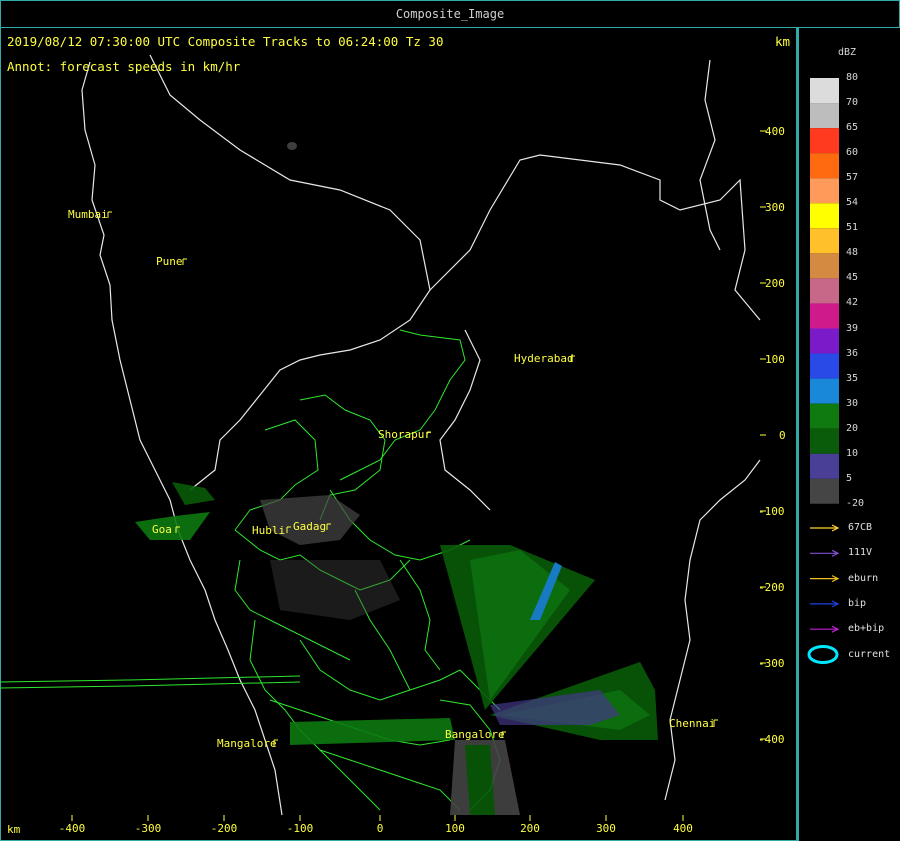 This screenshot has height=841, width=900. Describe the element at coordinates (863, 578) in the screenshot. I see `legend-label: eburn` at that location.